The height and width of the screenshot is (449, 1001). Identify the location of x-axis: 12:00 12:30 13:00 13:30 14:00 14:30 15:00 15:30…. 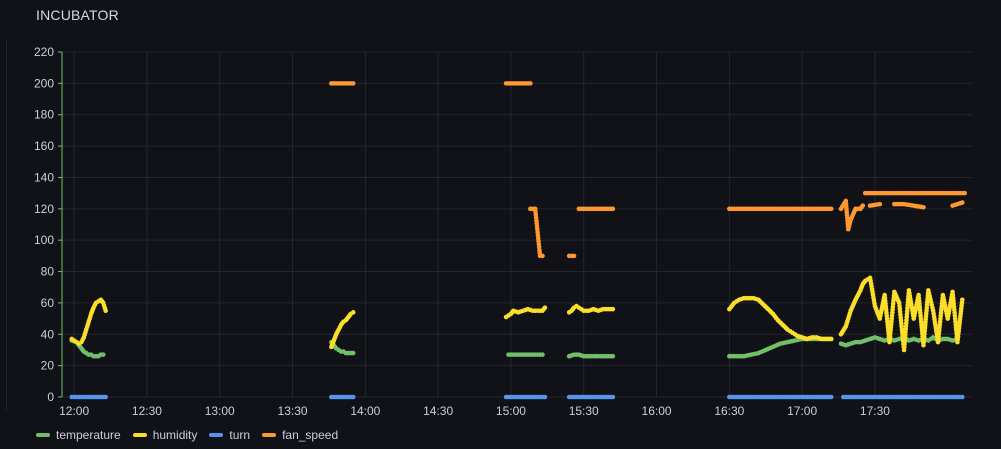
(474, 411).